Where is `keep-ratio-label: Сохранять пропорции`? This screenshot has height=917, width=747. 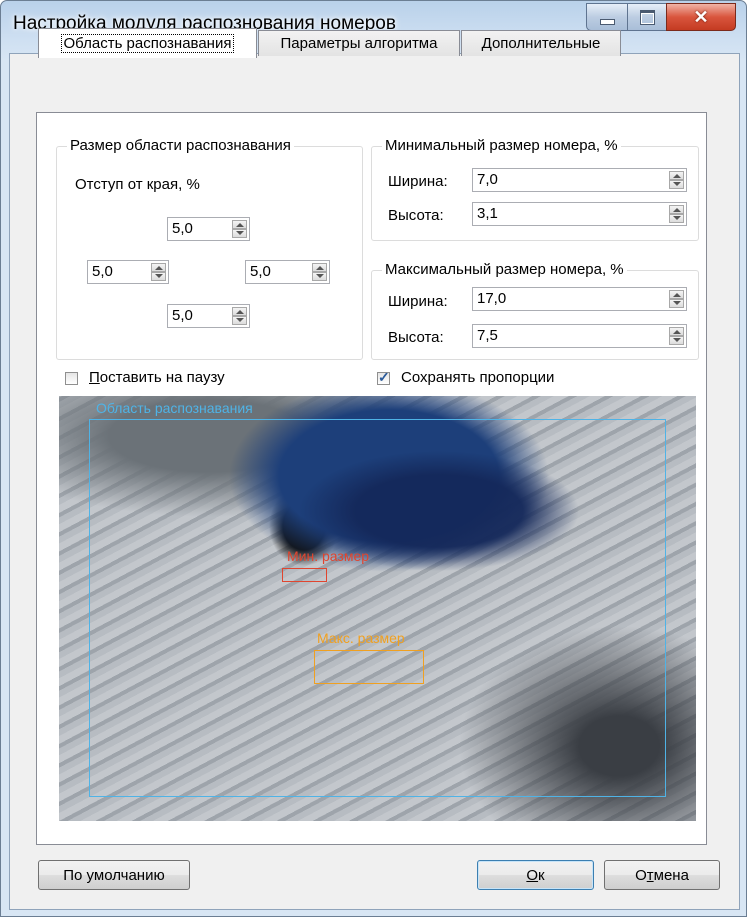 keep-ratio-label: Сохранять пропорции is located at coordinates (477, 377).